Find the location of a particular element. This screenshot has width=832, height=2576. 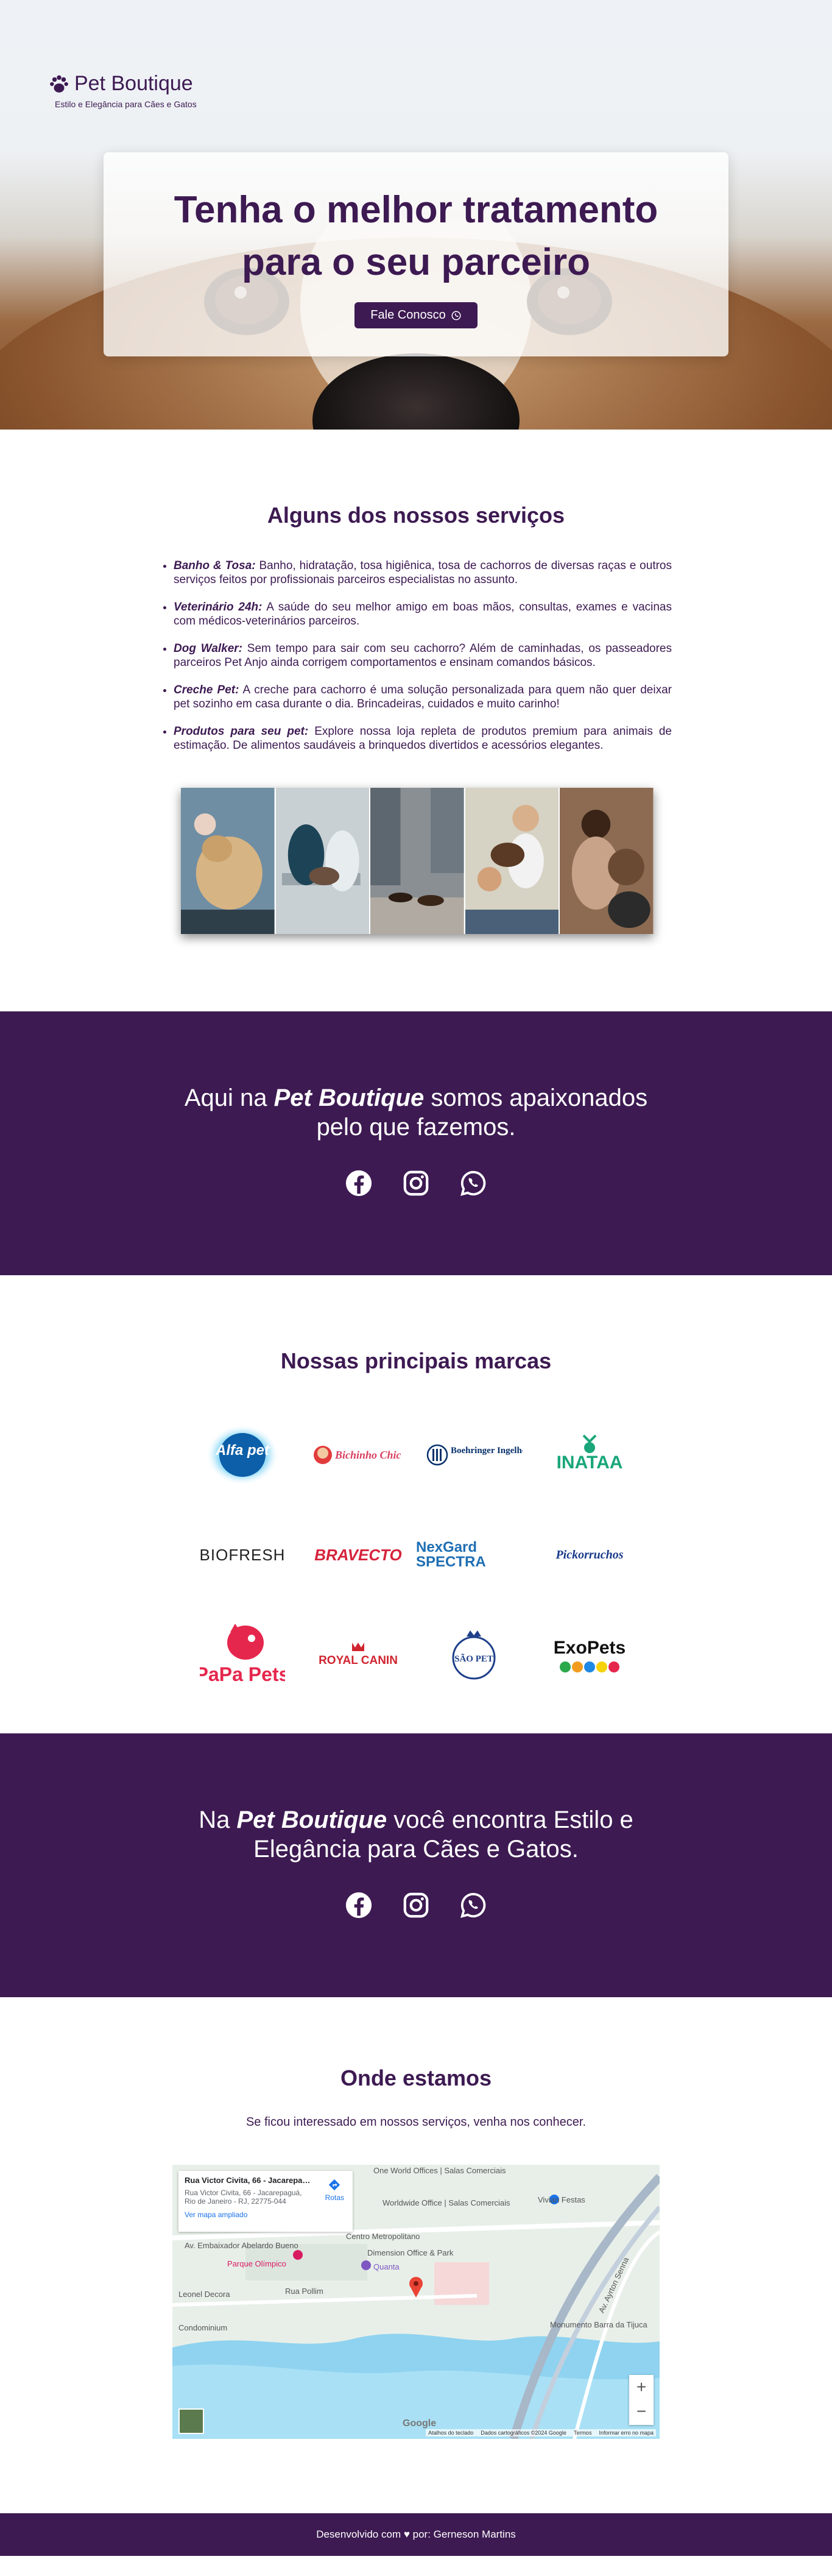

contact-button-label: Fale Conosco is located at coordinates (408, 315).